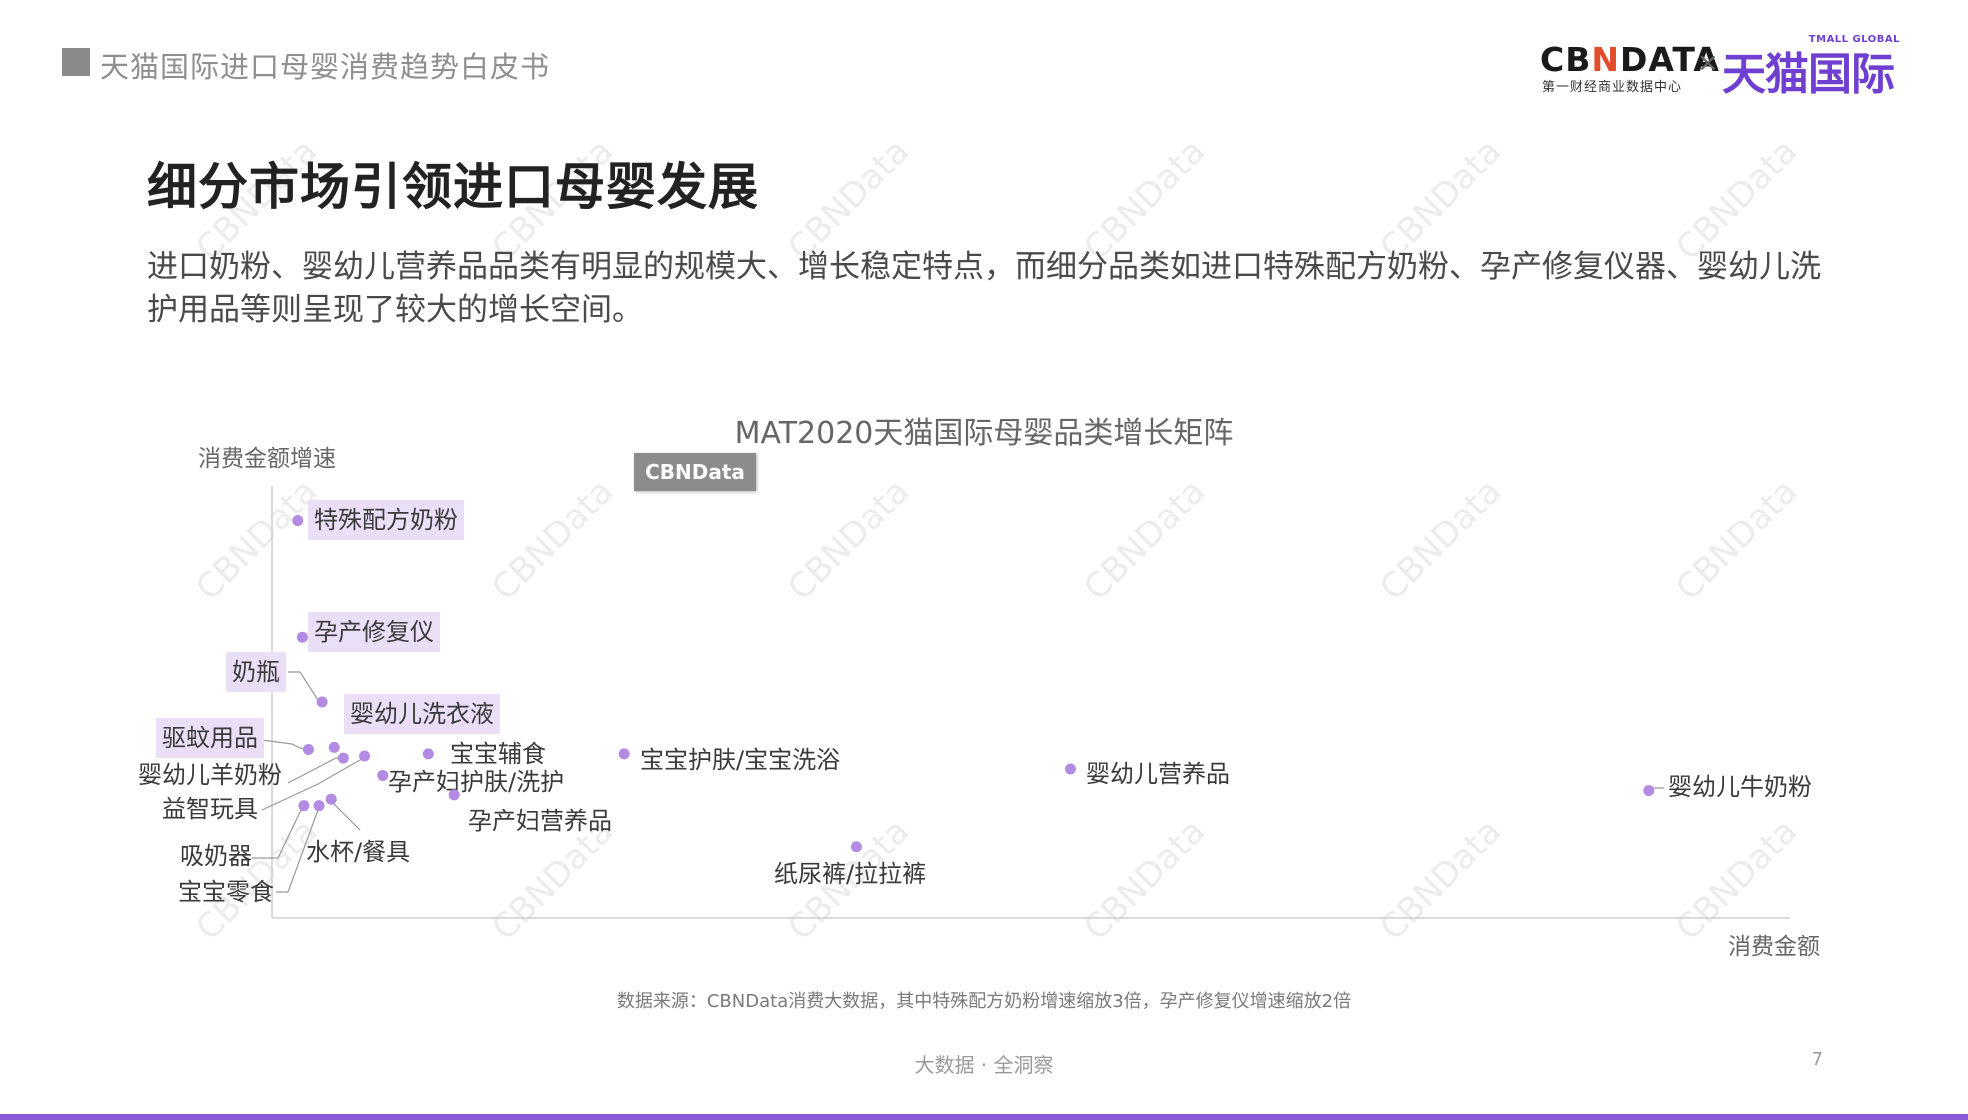 The height and width of the screenshot is (1120, 1968). I want to click on point-label: 婴幼儿羊奶粉, so click(210, 775).